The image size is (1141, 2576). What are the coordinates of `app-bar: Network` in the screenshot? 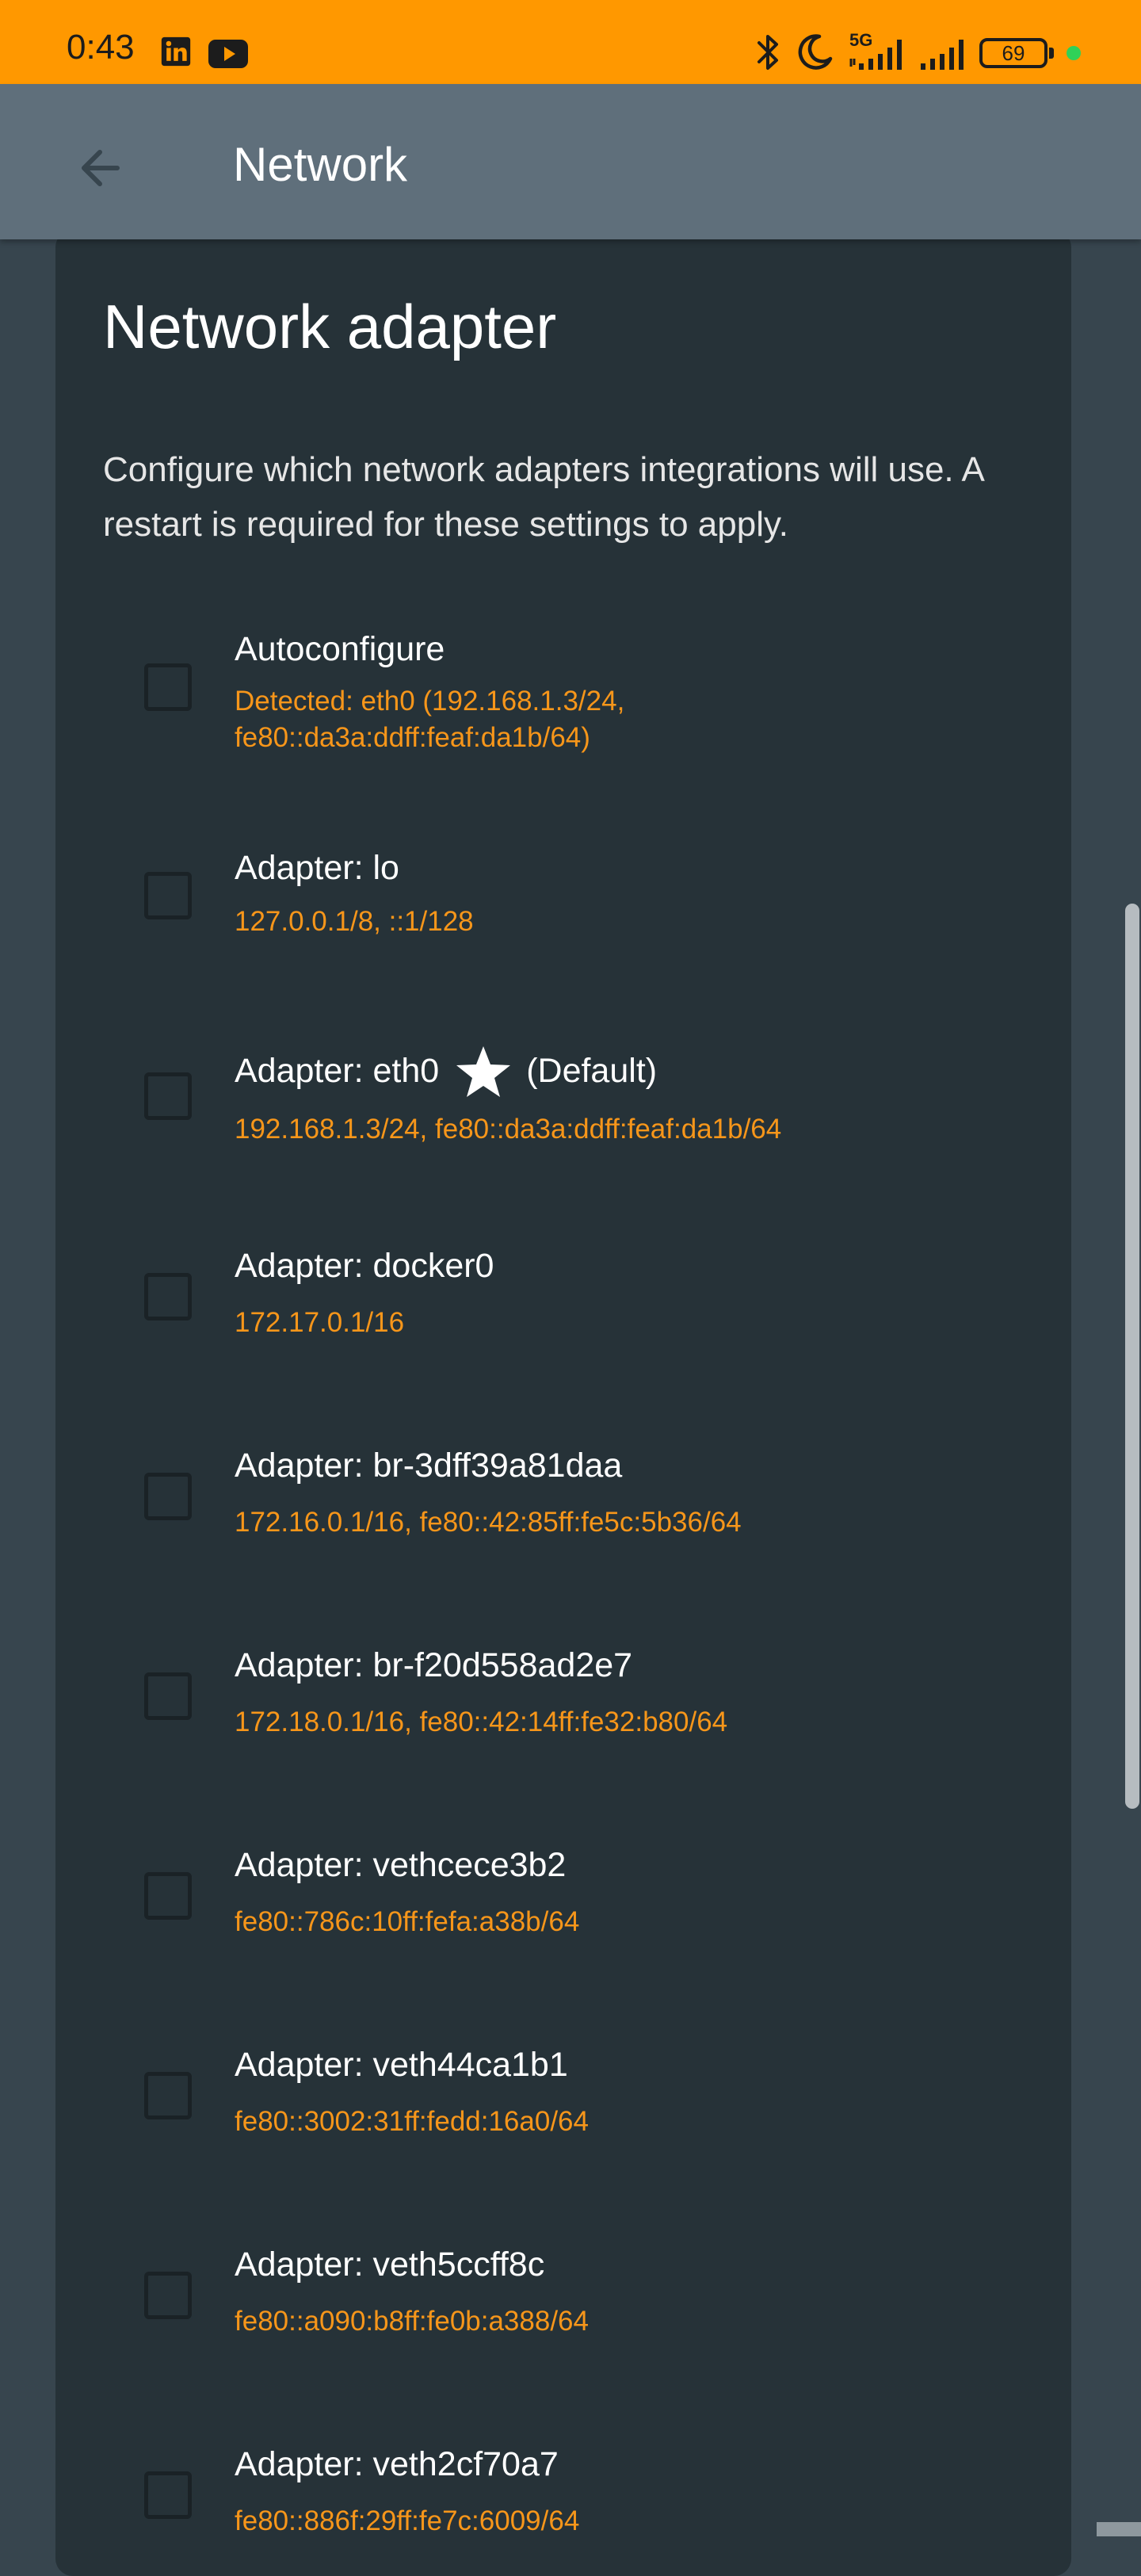 It's located at (570, 161).